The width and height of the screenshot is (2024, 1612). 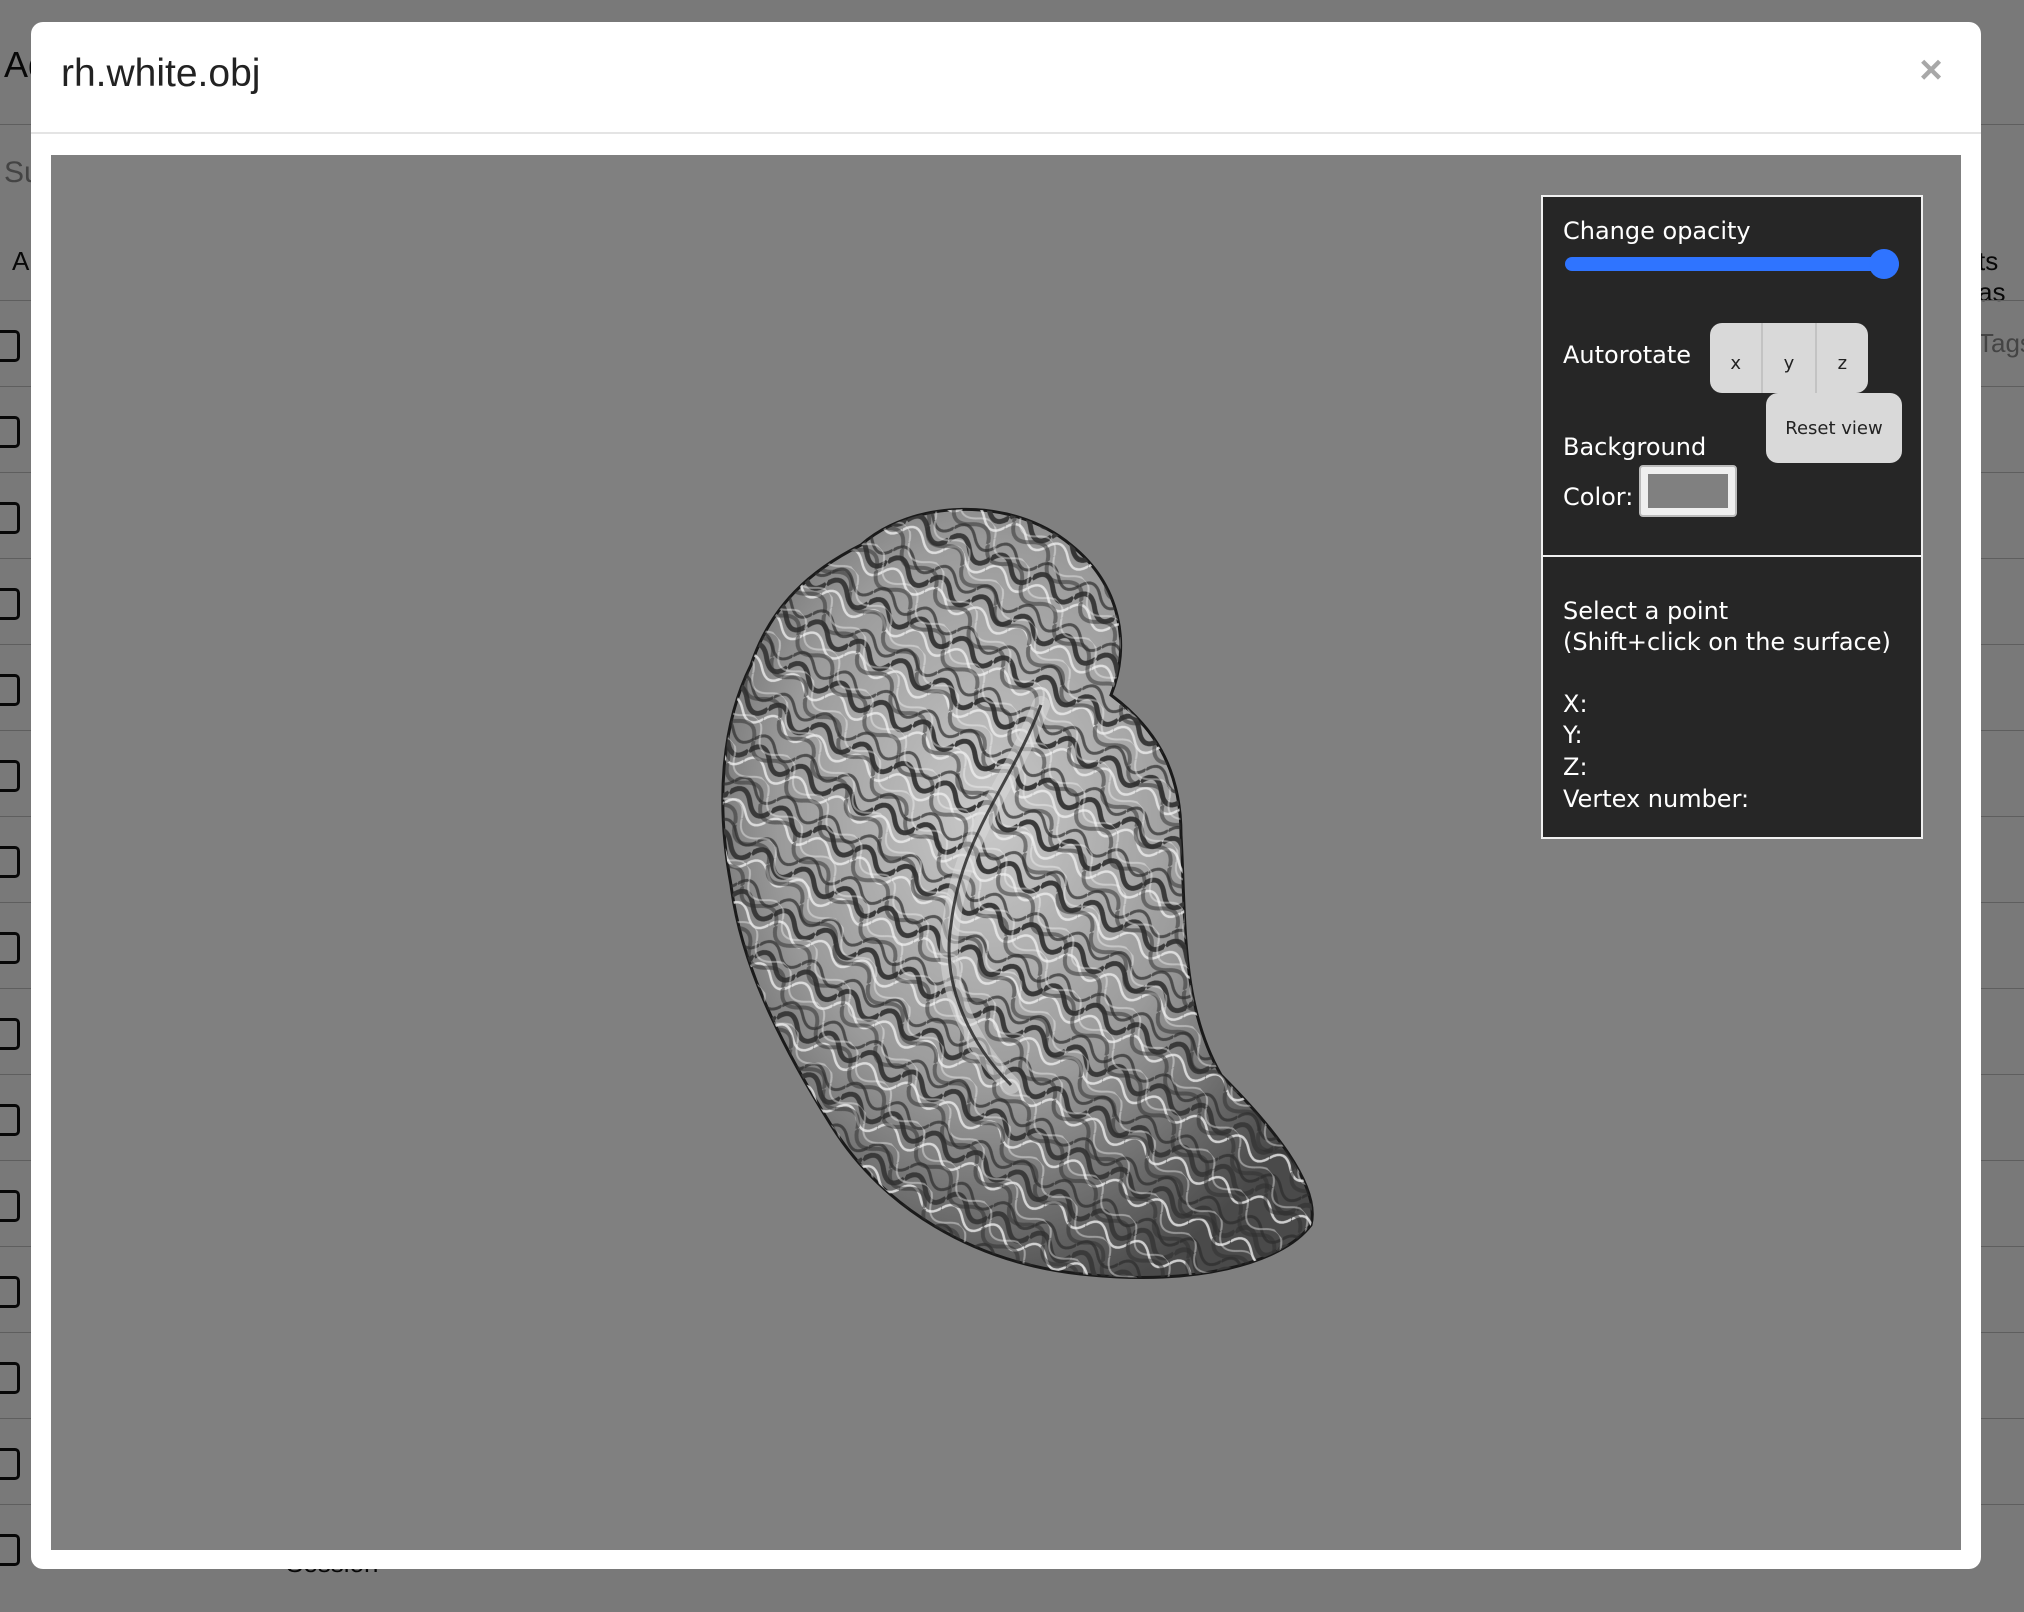 I want to click on opacity-slider-thumb, so click(x=1884, y=264).